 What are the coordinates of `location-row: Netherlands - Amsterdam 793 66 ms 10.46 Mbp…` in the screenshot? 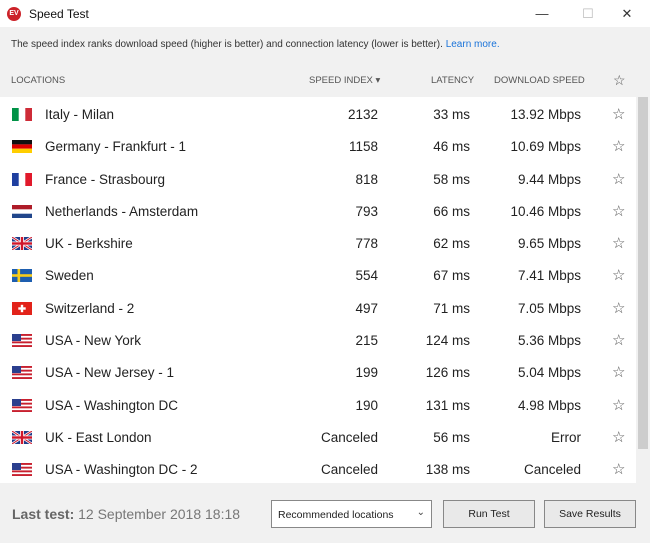 It's located at (318, 210).